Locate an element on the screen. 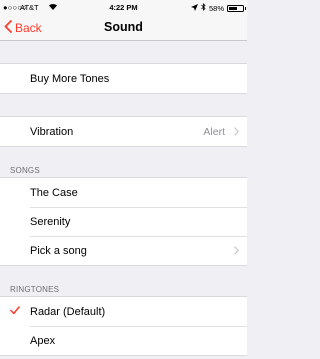  bluetooth-icon is located at coordinates (203, 8).